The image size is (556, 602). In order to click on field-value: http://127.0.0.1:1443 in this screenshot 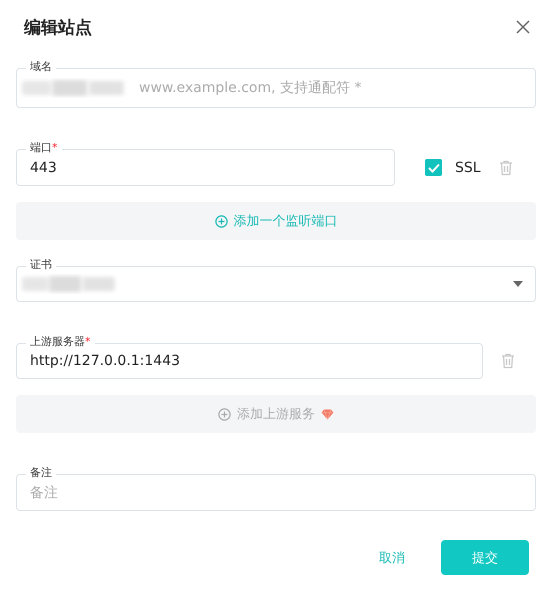, I will do `click(105, 361)`.